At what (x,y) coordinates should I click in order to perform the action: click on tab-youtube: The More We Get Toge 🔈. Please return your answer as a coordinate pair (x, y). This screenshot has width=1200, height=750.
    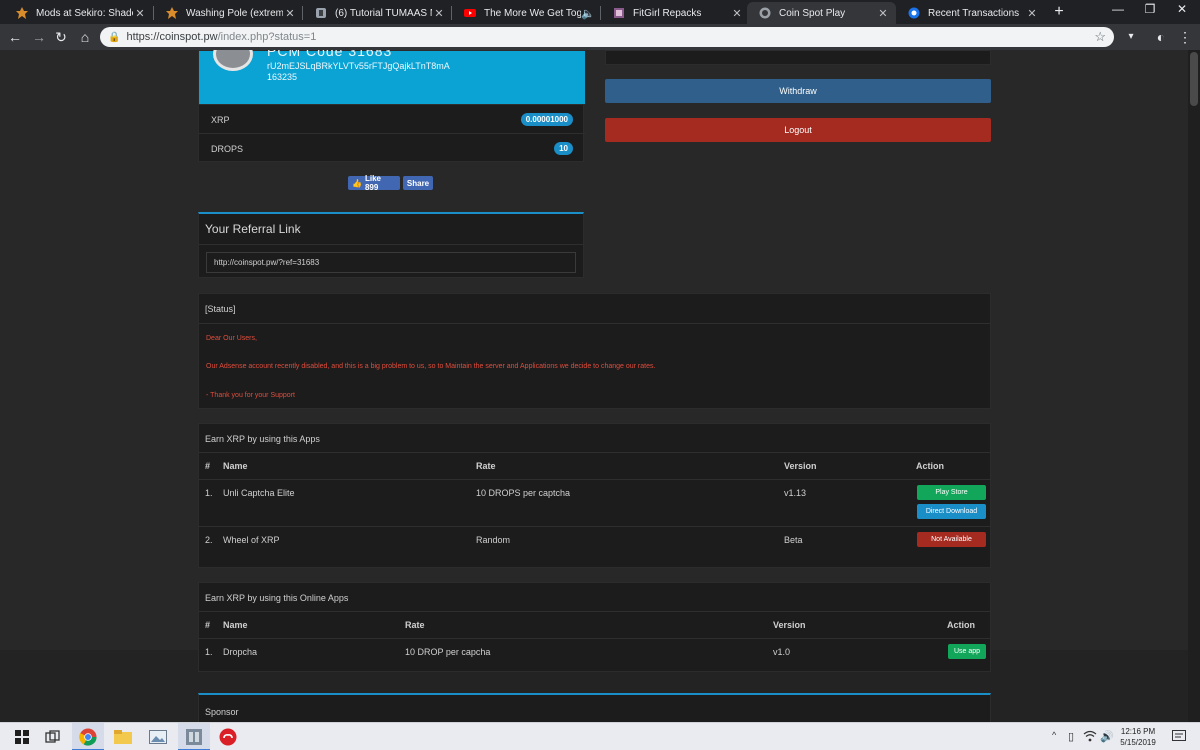
    Looking at the image, I should click on (526, 13).